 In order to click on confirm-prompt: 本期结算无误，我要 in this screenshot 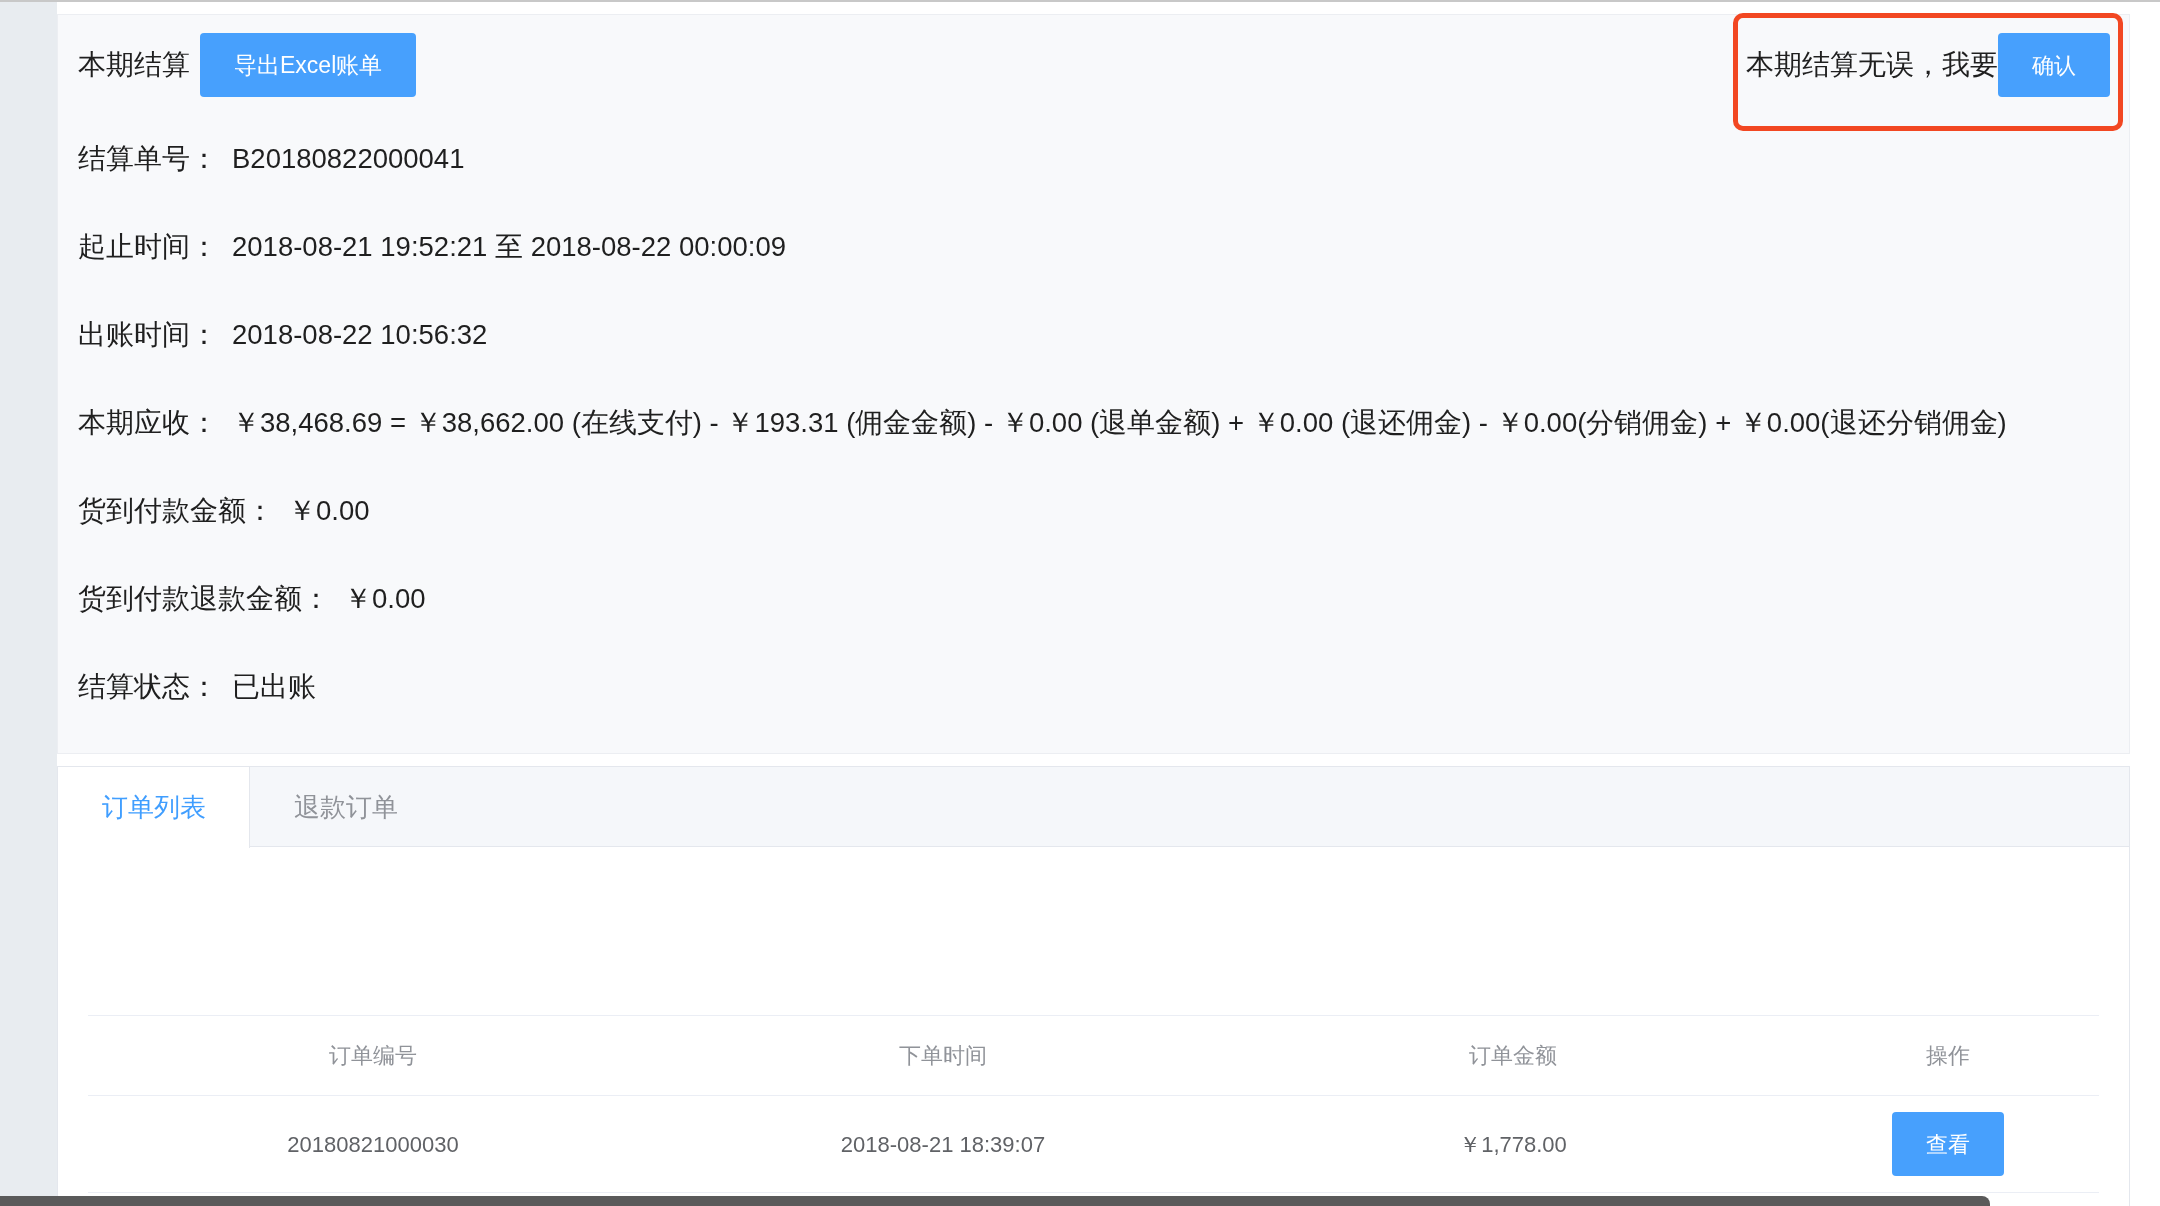, I will do `click(1872, 65)`.